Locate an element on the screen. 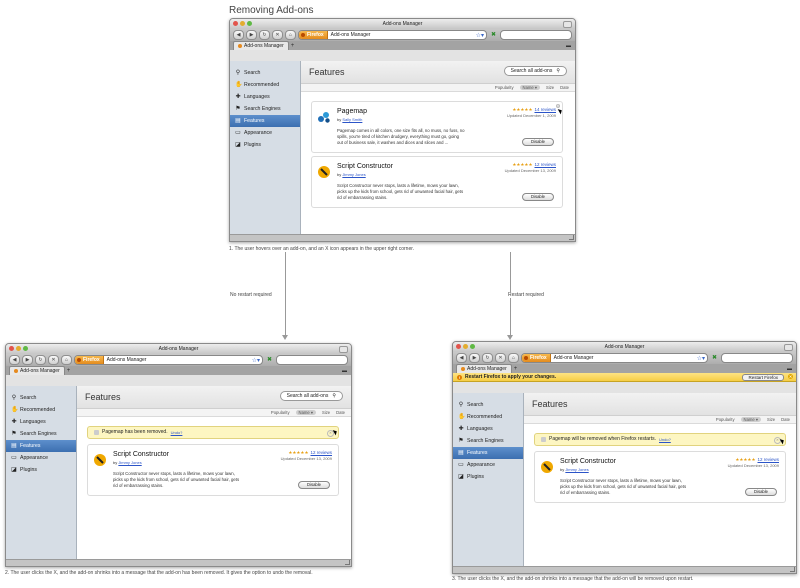  close-bar-icon: ✕ is located at coordinates (790, 376).